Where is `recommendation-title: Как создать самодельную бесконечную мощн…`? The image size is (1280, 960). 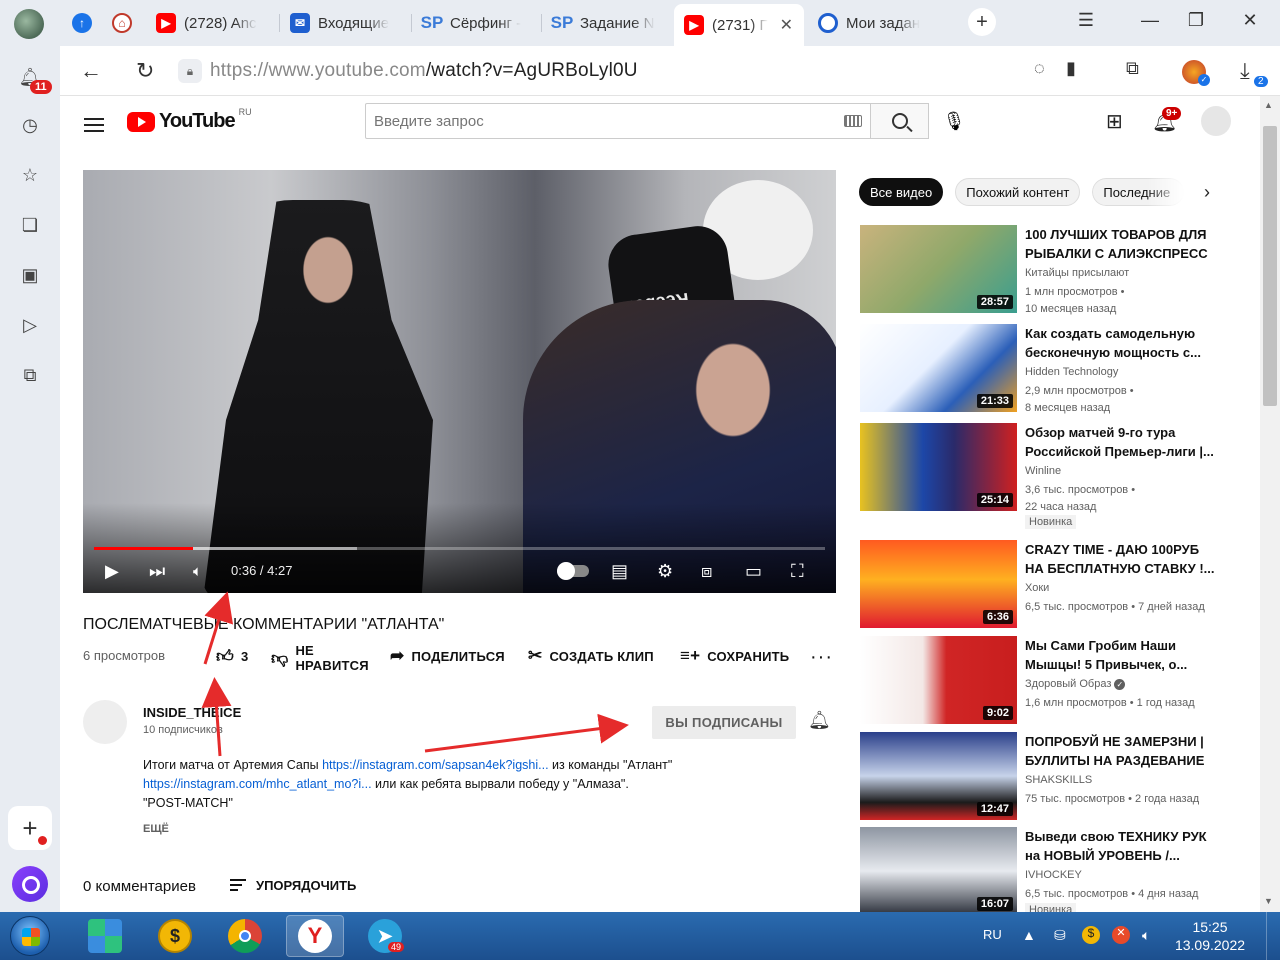
recommendation-title: Как создать самодельную бесконечную мощн… is located at coordinates (1122, 343).